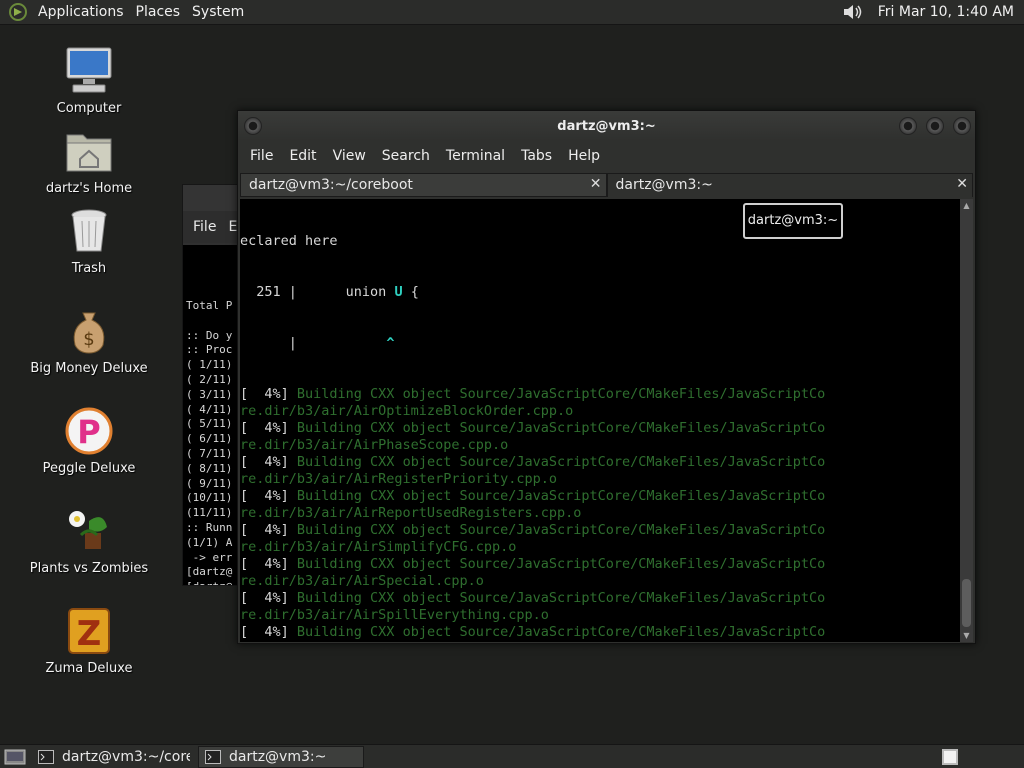 Image resolution: width=1024 pixels, height=768 pixels. I want to click on terminal-scrollbar: ▲ ▼, so click(966, 420).